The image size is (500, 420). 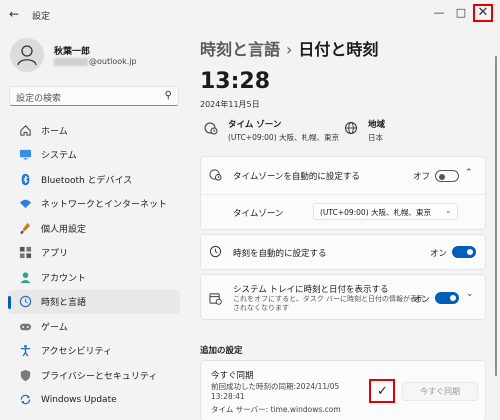 I want to click on close-icon: ✕, so click(x=483, y=13).